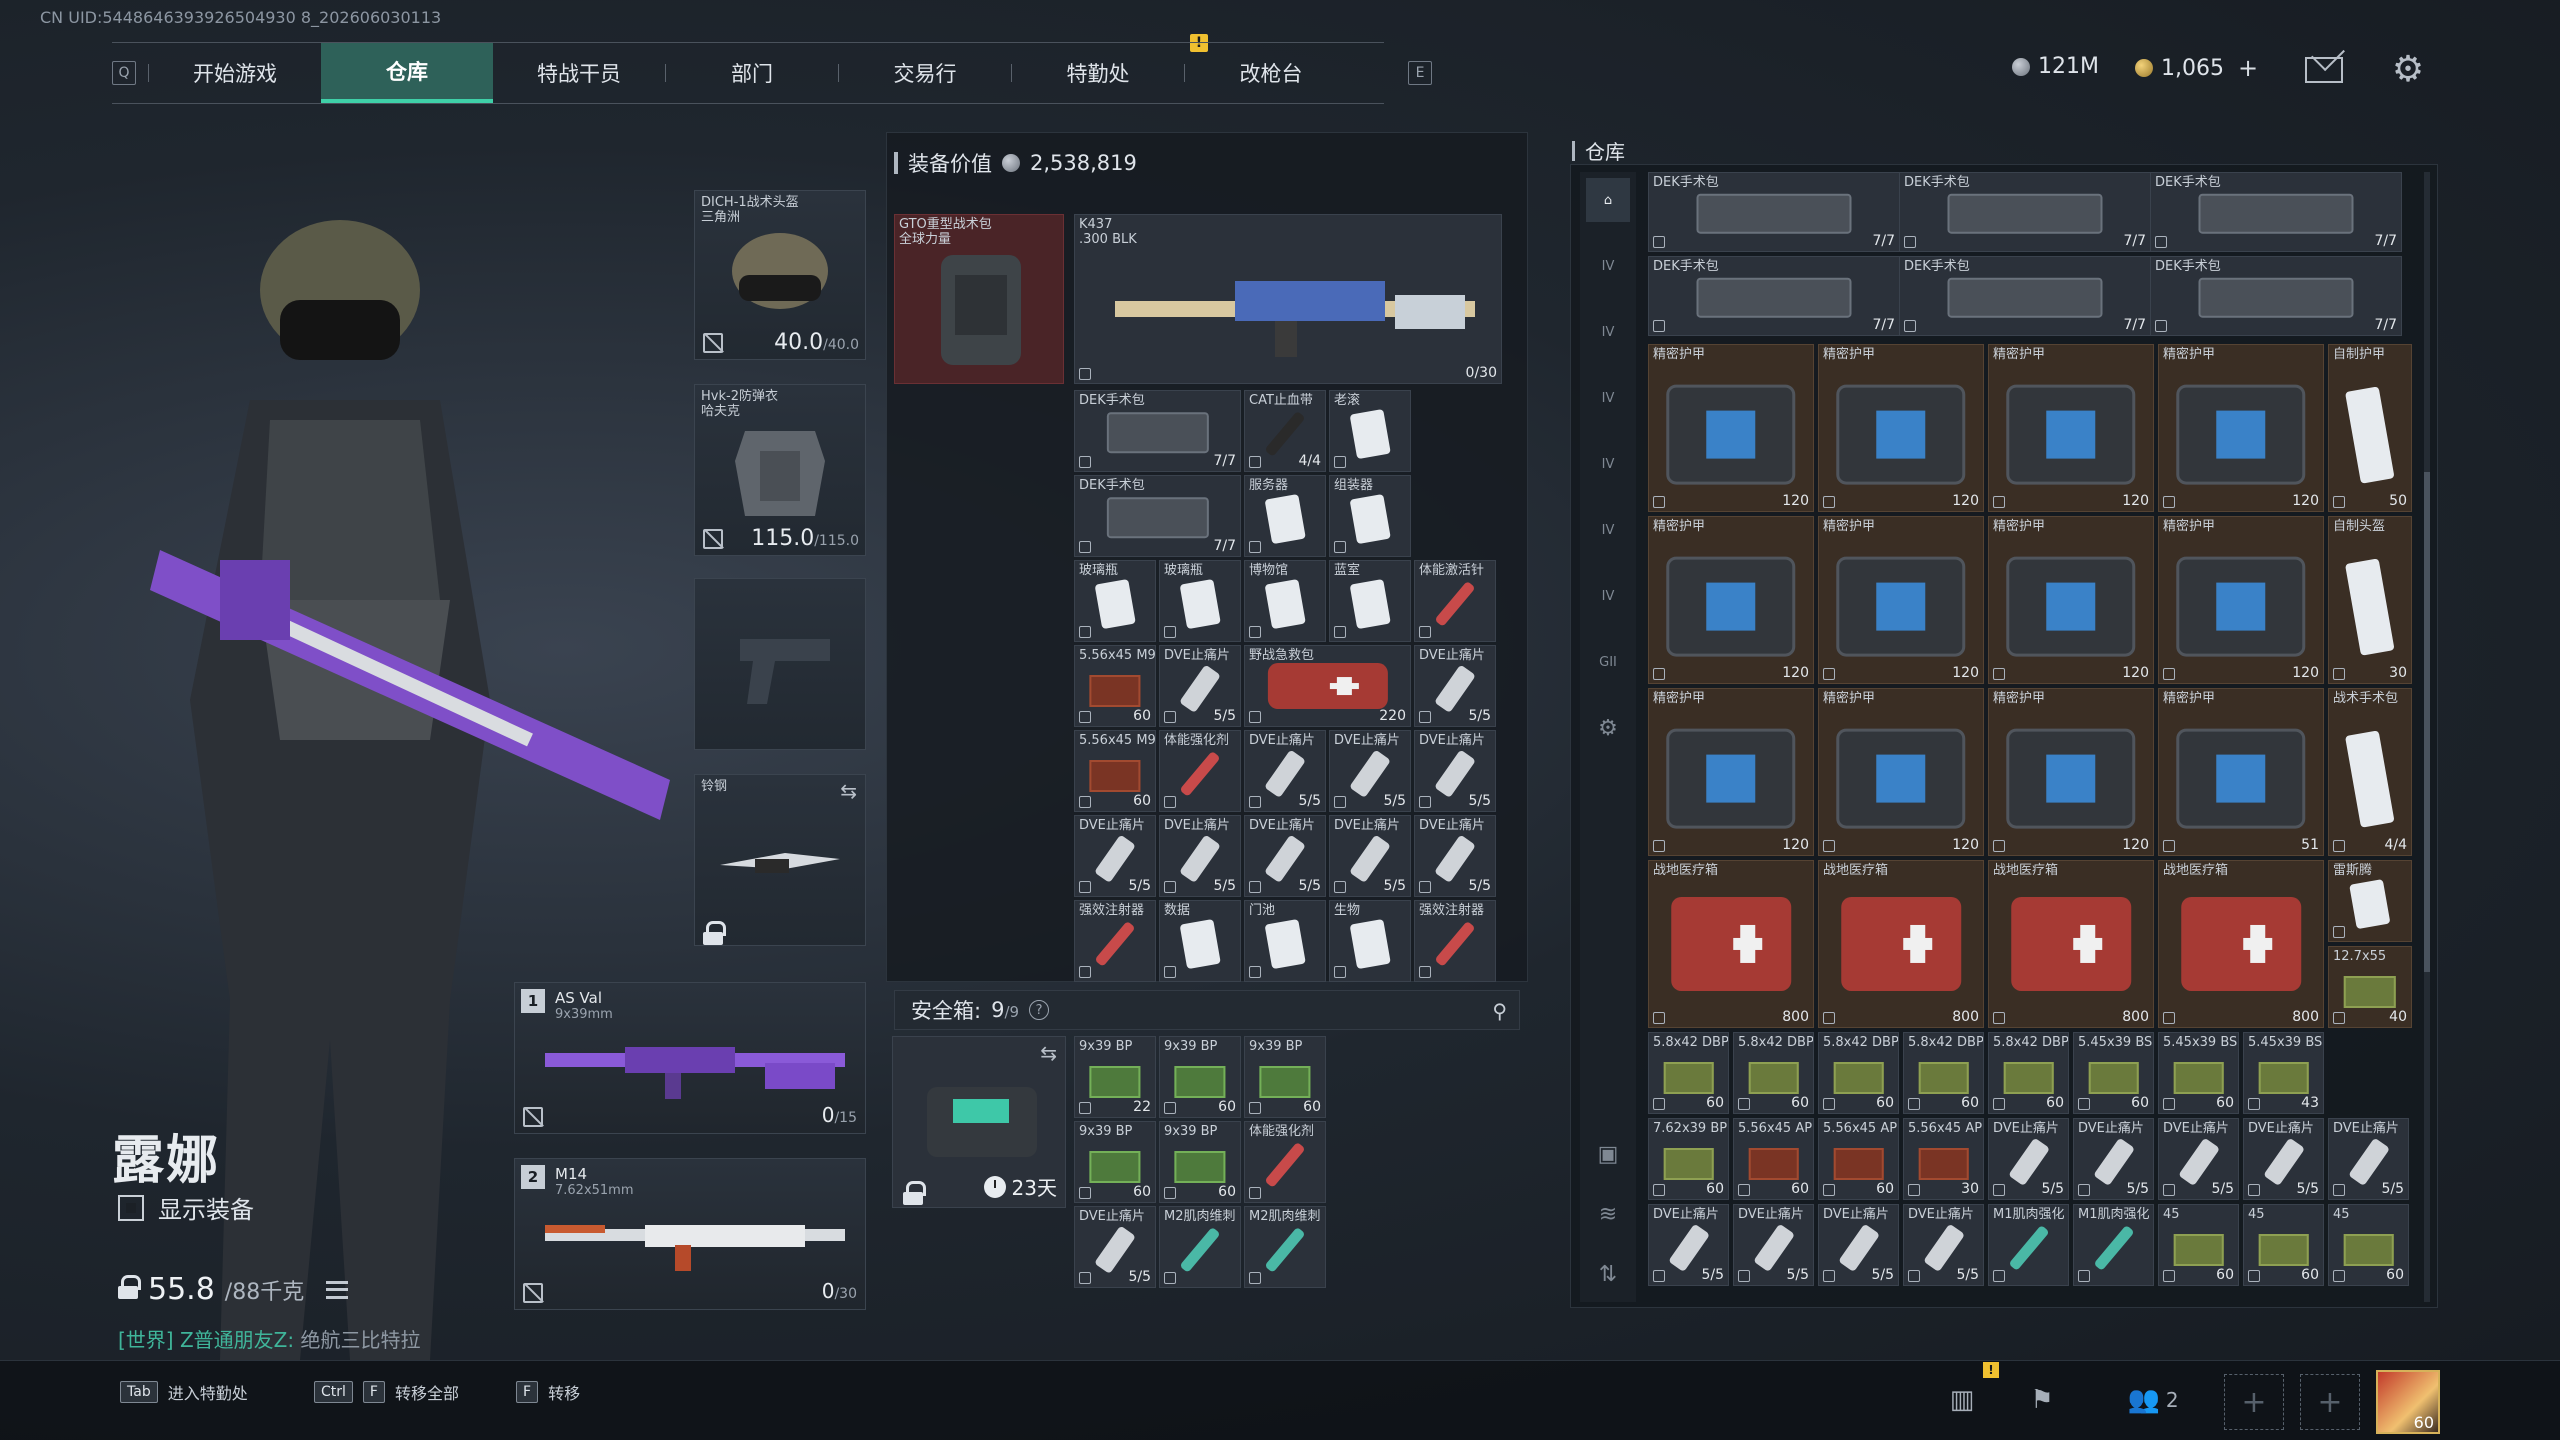 Image resolution: width=2560 pixels, height=1440 pixels. Describe the element at coordinates (979, 1122) in the screenshot. I see `safebox-container-slot: ⇆ 23天` at that location.